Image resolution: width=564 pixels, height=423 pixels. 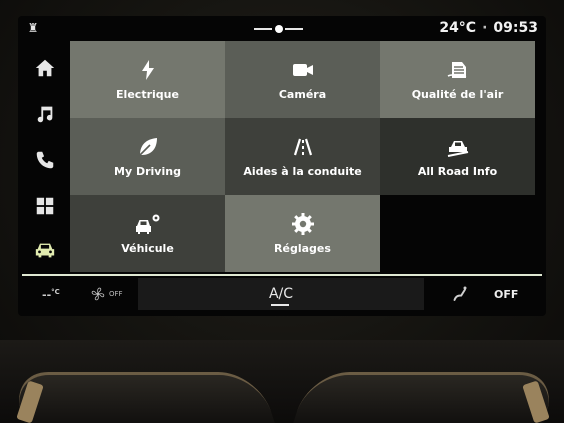 I want to click on seat-heating-control, so click(x=459, y=296).